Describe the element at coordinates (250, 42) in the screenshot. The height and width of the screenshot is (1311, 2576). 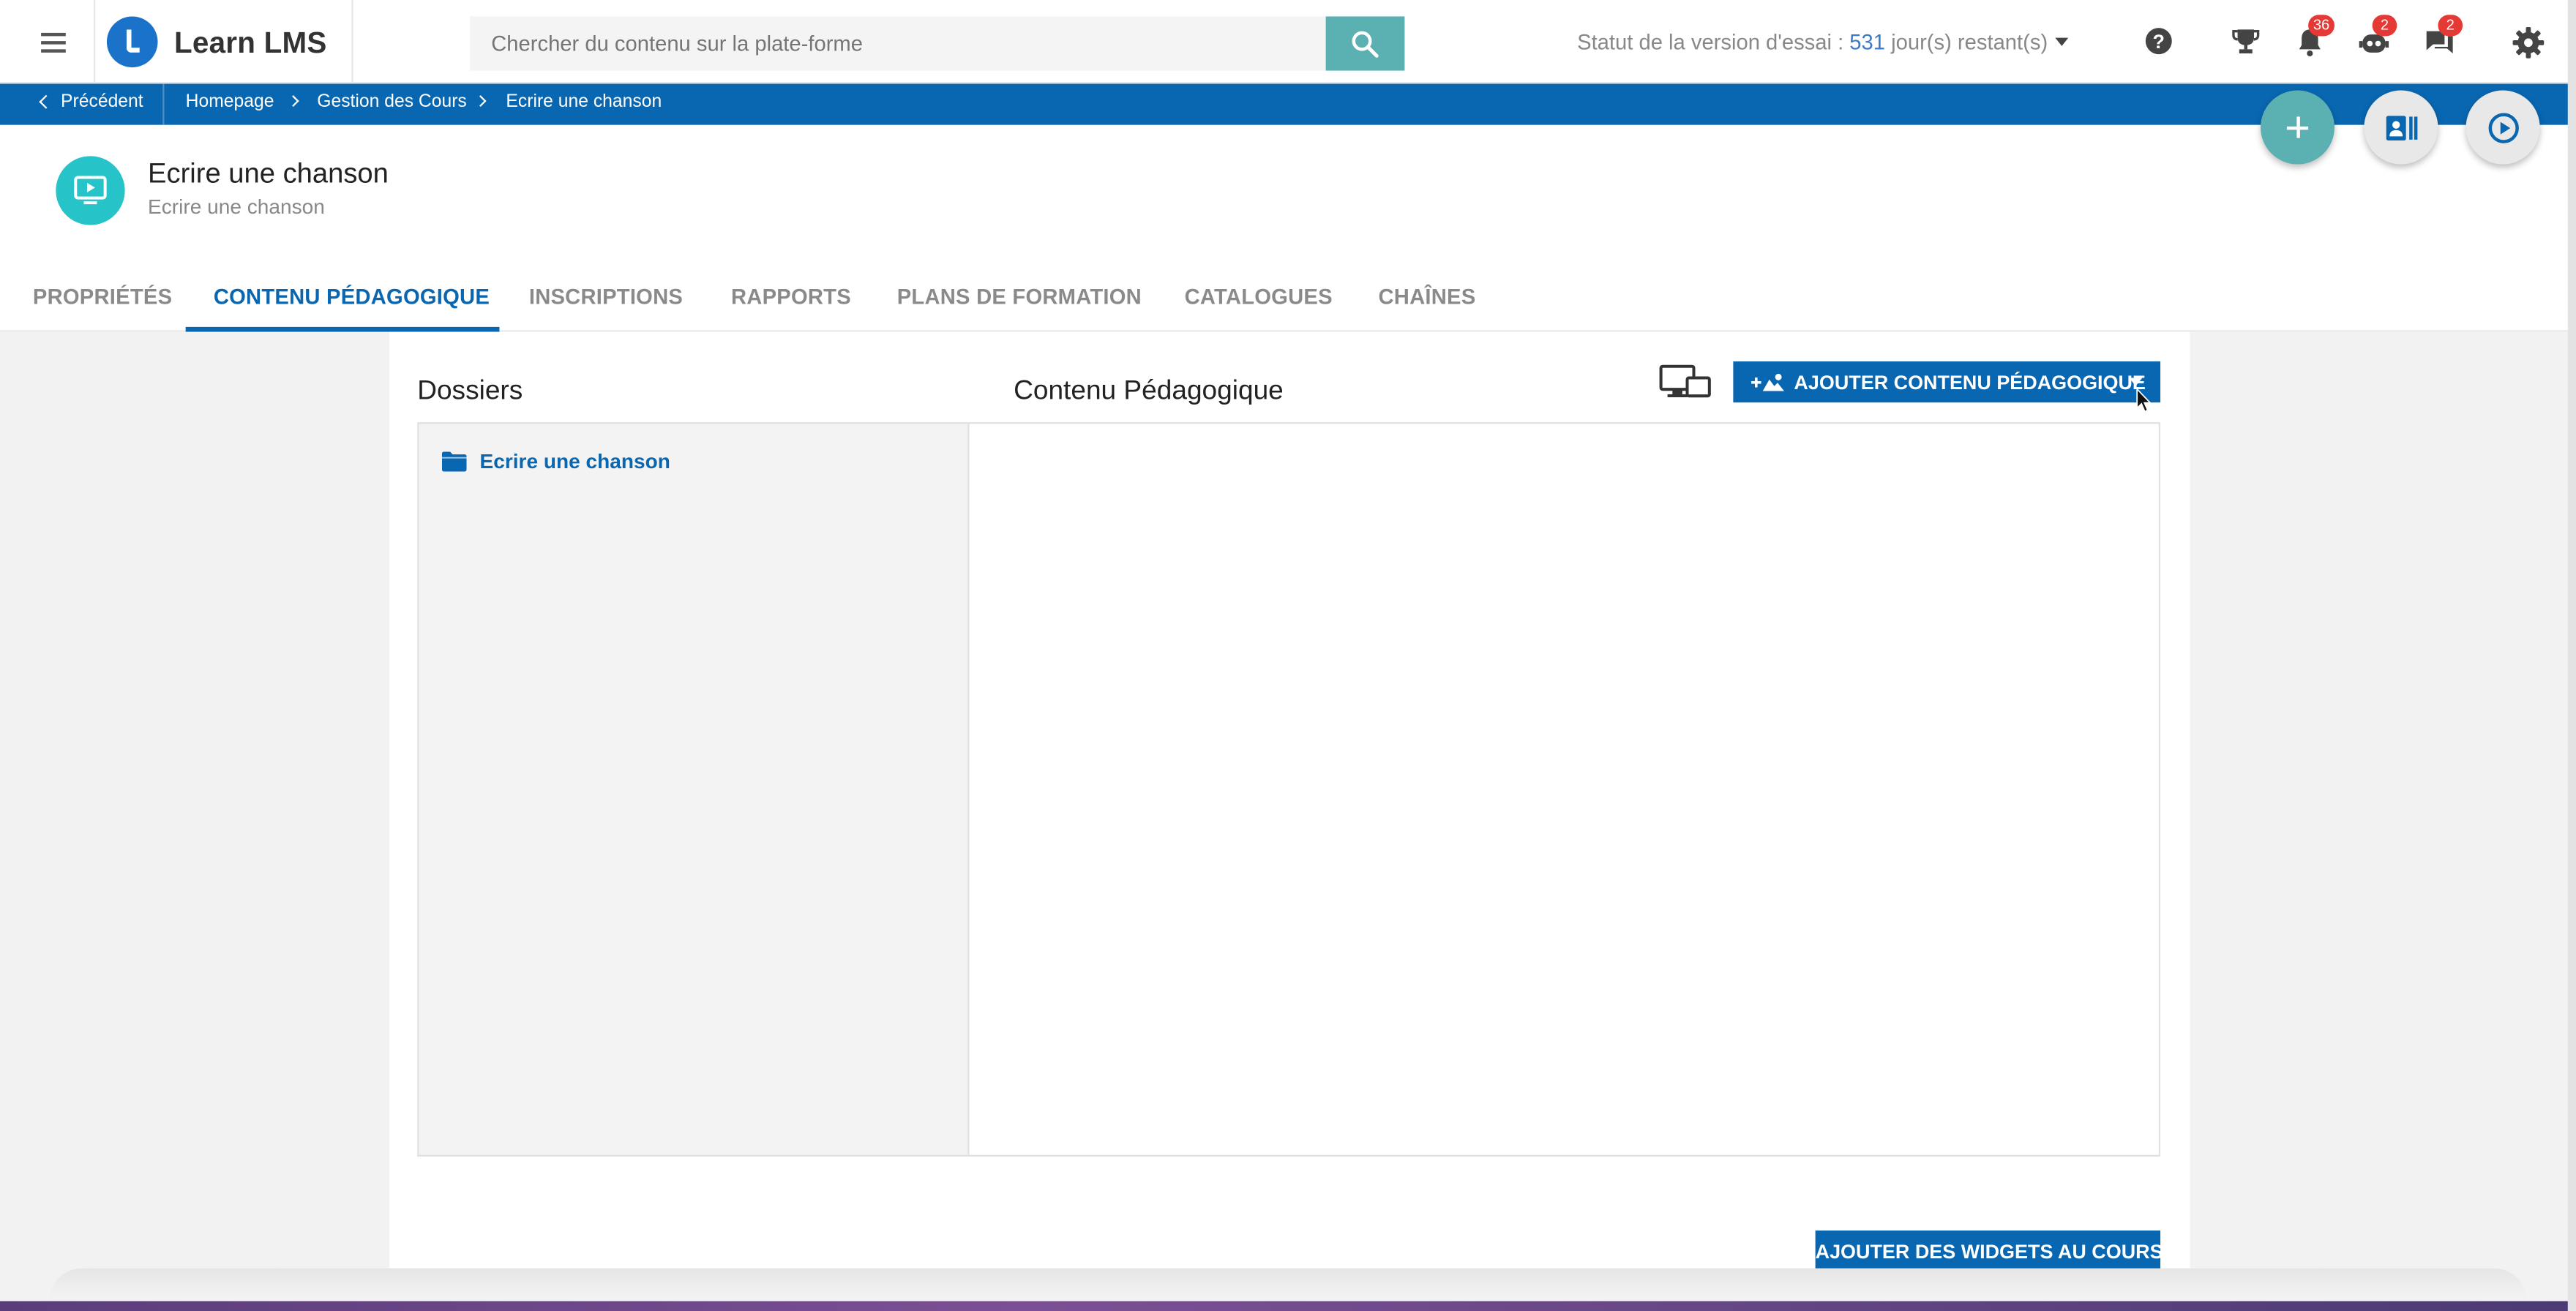
I see `brand-name: Learn LMS` at that location.